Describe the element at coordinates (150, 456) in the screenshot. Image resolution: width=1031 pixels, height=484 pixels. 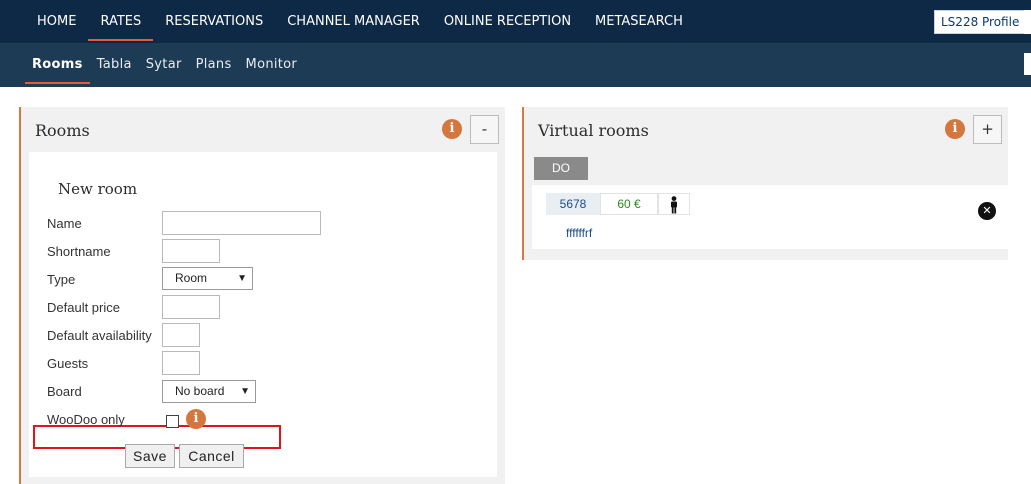
I see `save-button: Save` at that location.